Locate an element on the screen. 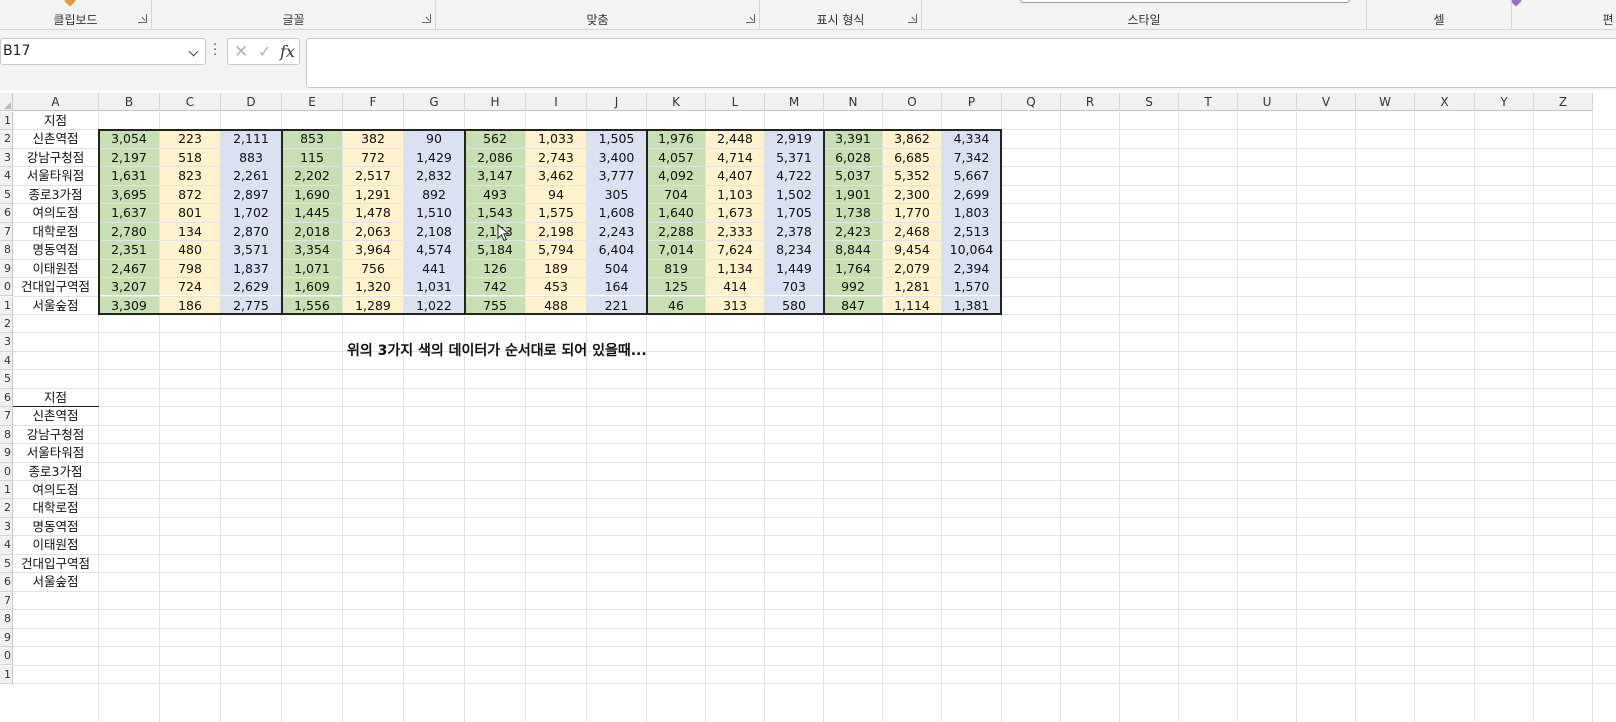 This screenshot has width=1616, height=722. data-cell: 1,103 is located at coordinates (735, 194).